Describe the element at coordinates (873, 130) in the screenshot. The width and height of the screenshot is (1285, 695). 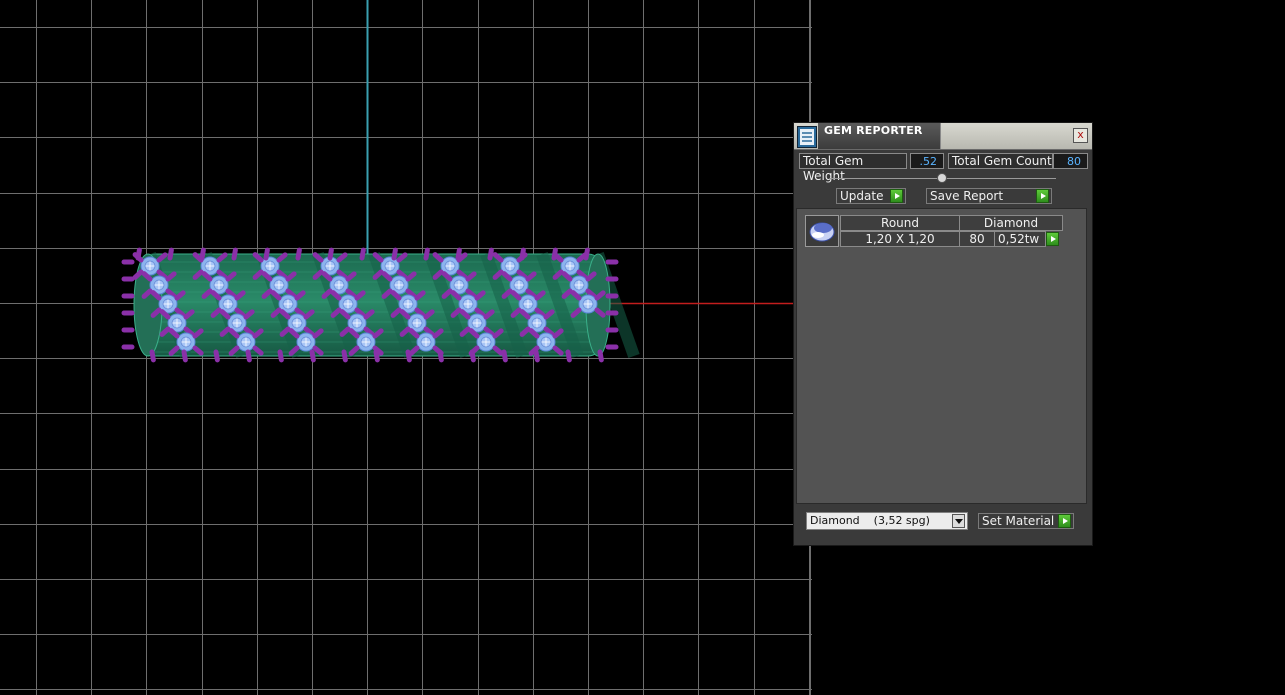
I see `panel-title: GEM REPORTER` at that location.